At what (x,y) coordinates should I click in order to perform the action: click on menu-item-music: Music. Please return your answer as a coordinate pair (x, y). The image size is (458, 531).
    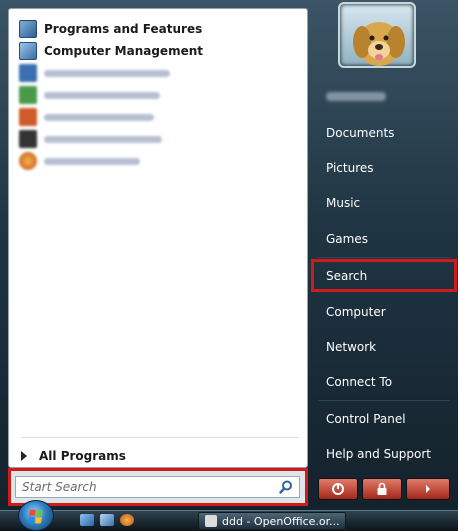
    Looking at the image, I should click on (384, 203).